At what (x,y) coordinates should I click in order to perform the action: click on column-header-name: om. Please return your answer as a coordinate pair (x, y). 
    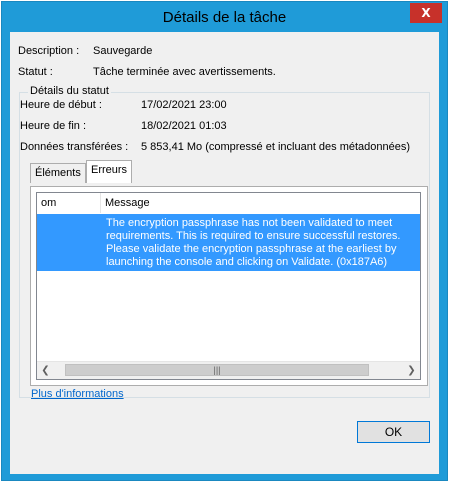
    Looking at the image, I should click on (69, 203).